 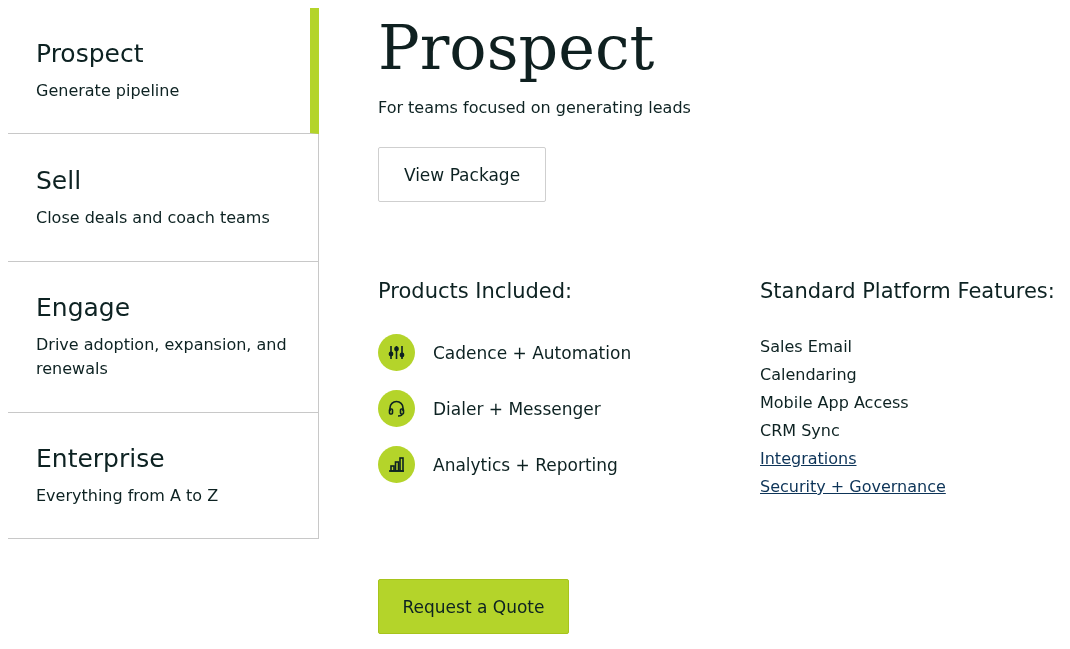 I want to click on feature-link: Security + Governance, so click(x=853, y=487).